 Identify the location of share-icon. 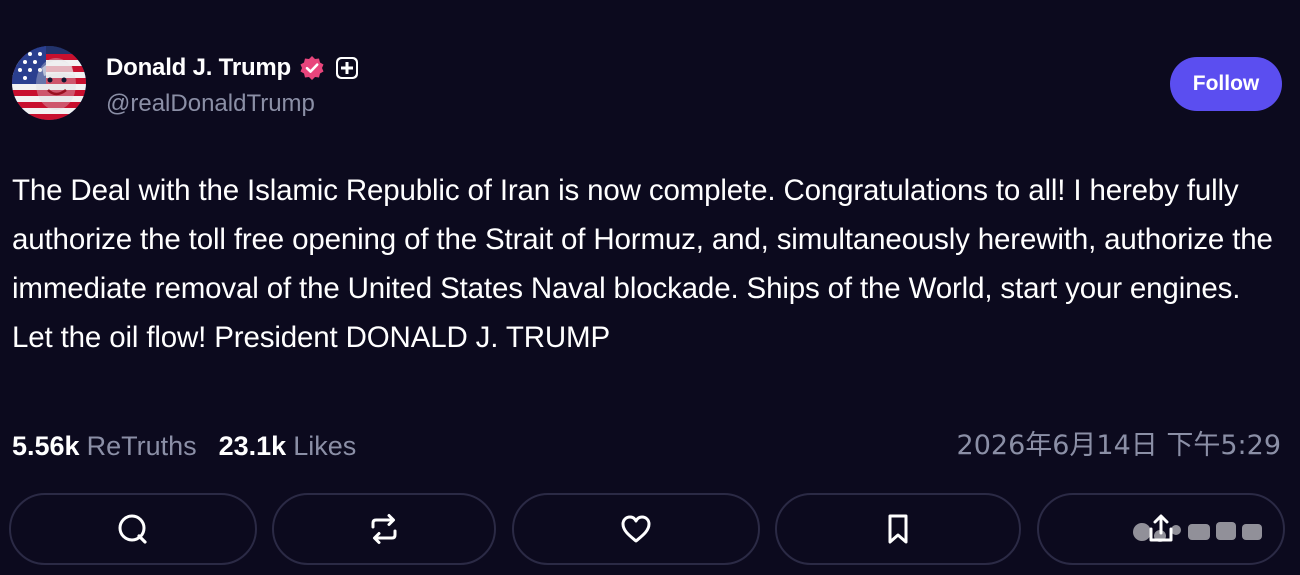
(1161, 528).